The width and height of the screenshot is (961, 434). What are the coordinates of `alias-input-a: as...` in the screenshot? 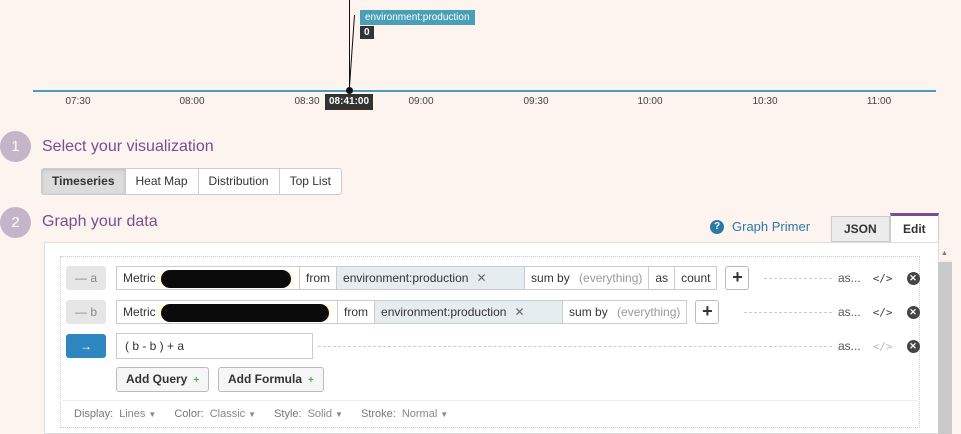 It's located at (849, 278).